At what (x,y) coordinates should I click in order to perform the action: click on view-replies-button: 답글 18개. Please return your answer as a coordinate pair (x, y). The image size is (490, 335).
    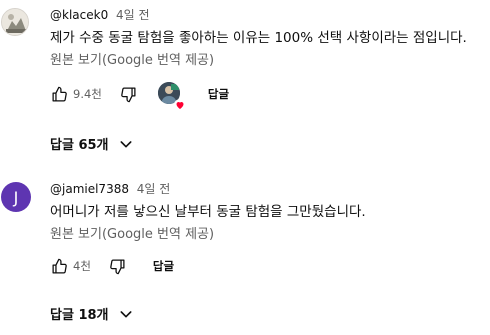
    Looking at the image, I should click on (92, 313).